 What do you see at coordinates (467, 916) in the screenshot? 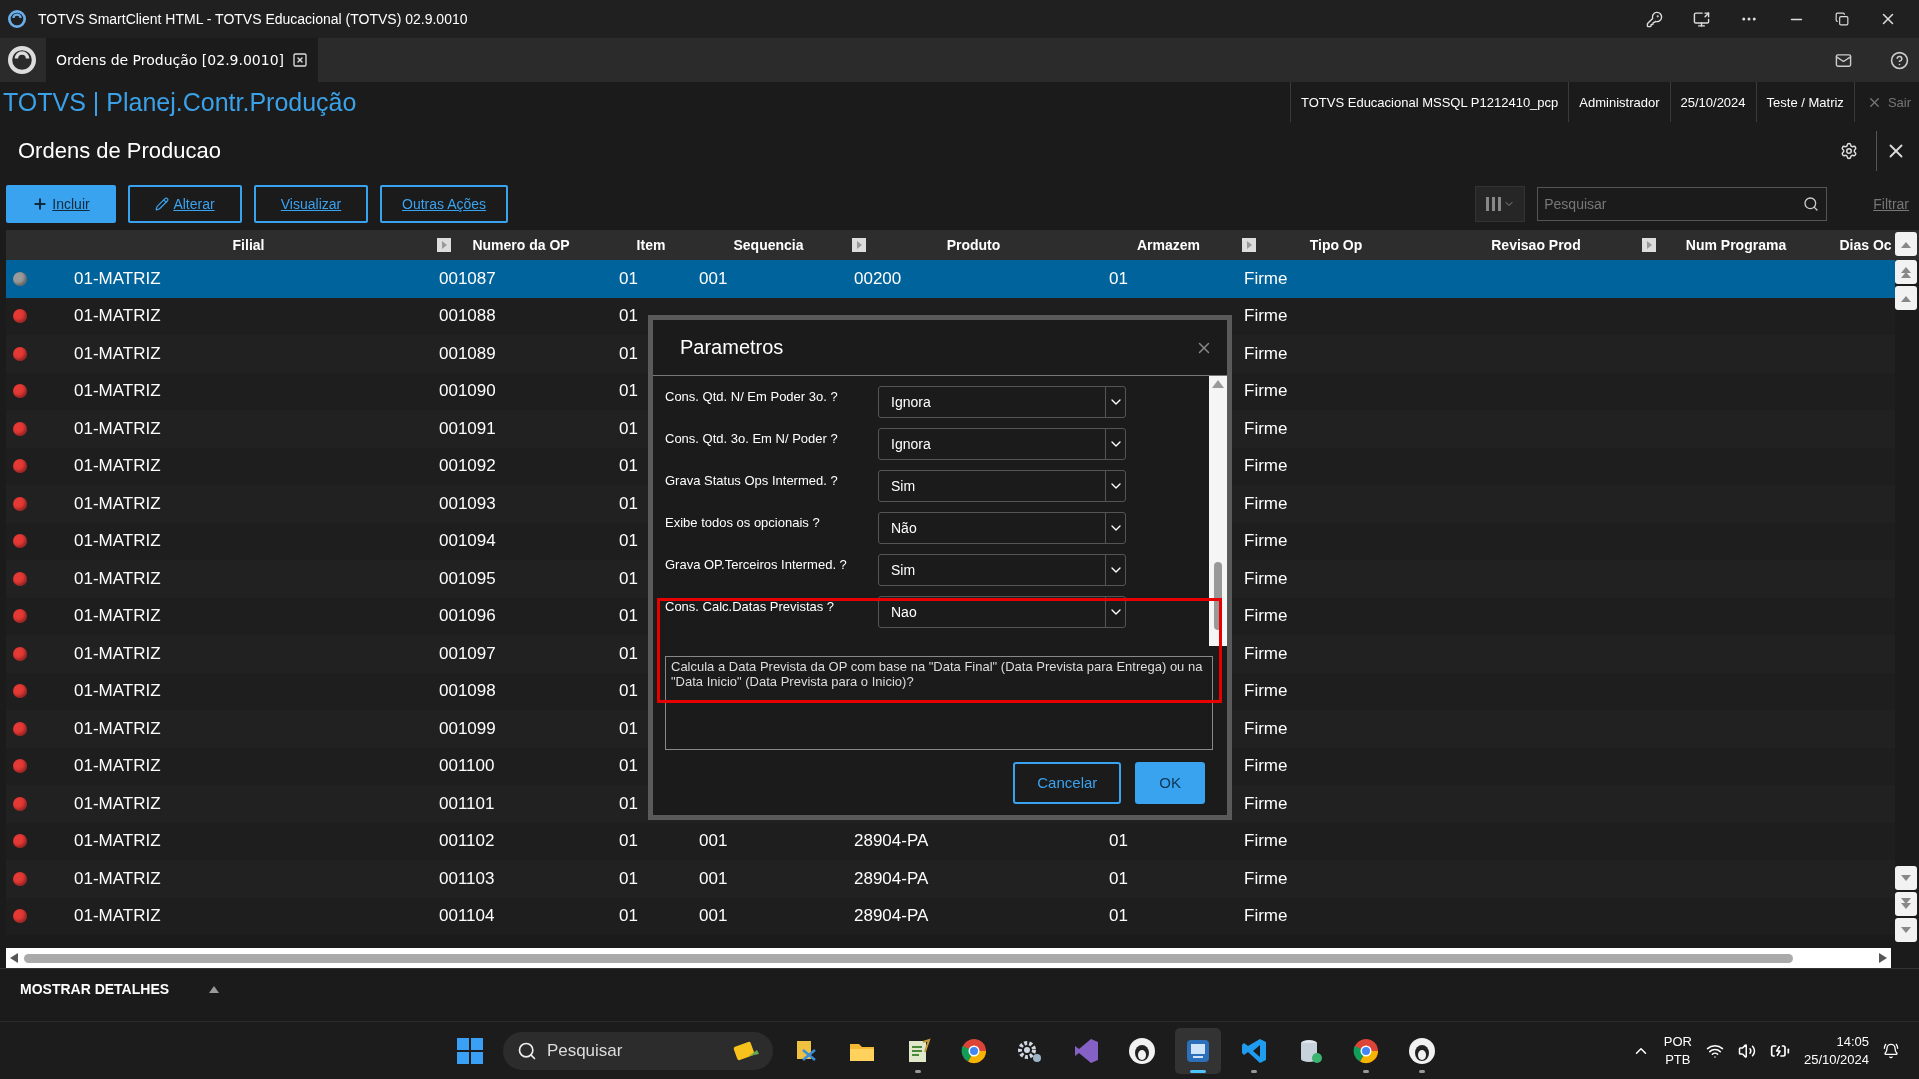
I see `table-cell: 001104` at bounding box center [467, 916].